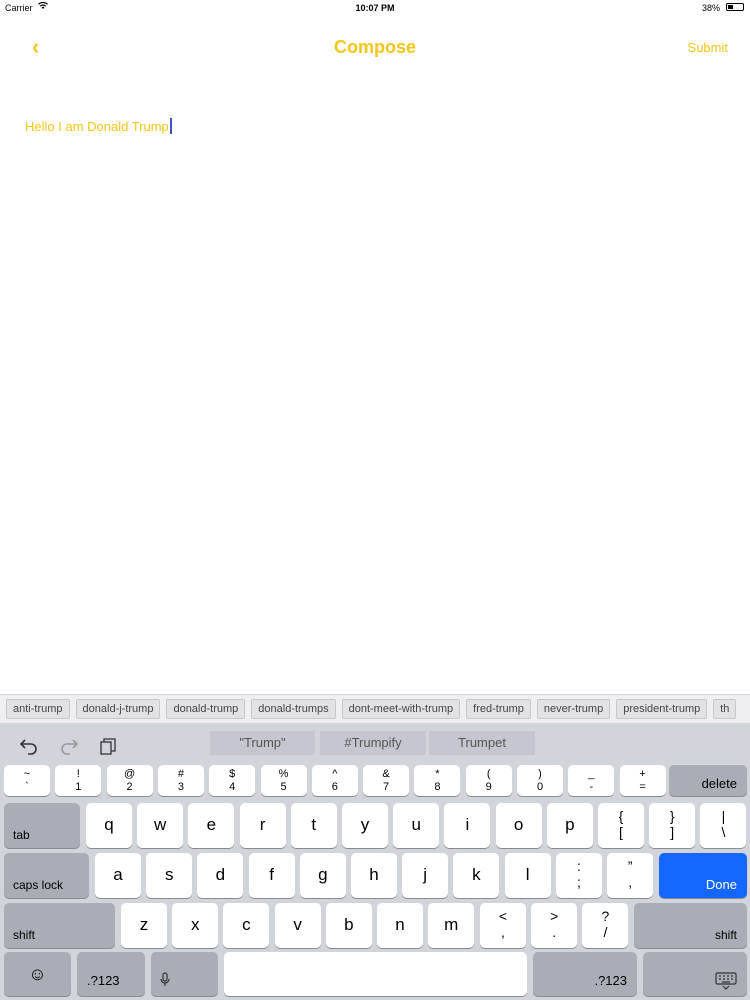 This screenshot has width=750, height=1000. What do you see at coordinates (29, 746) in the screenshot?
I see `undo-icon` at bounding box center [29, 746].